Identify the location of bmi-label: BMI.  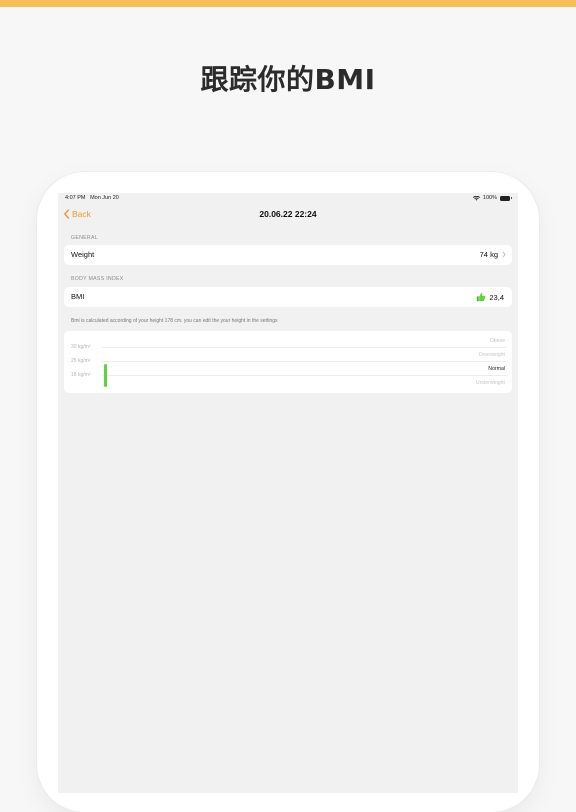
(78, 296).